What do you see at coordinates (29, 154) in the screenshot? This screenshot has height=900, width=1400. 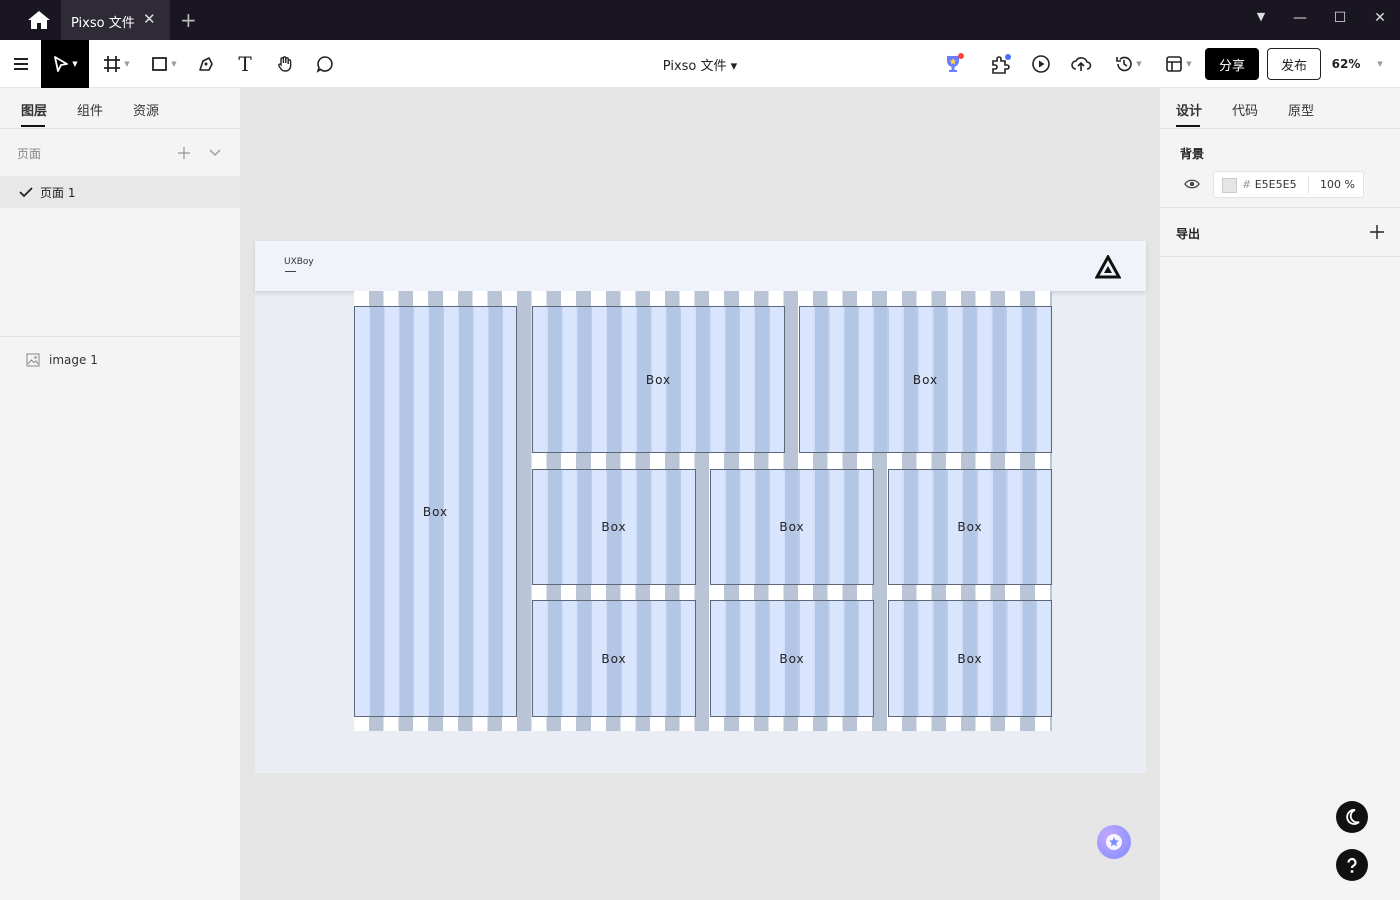 I see `pages-section-label: 页面` at bounding box center [29, 154].